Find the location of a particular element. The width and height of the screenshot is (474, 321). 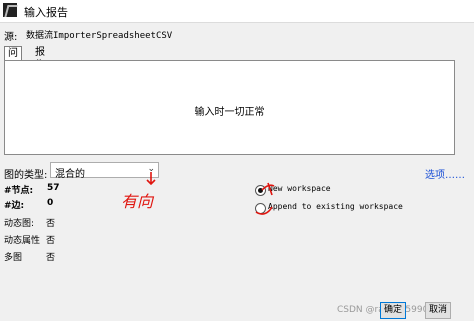

graph-type-value: 混合的 is located at coordinates (70, 174).